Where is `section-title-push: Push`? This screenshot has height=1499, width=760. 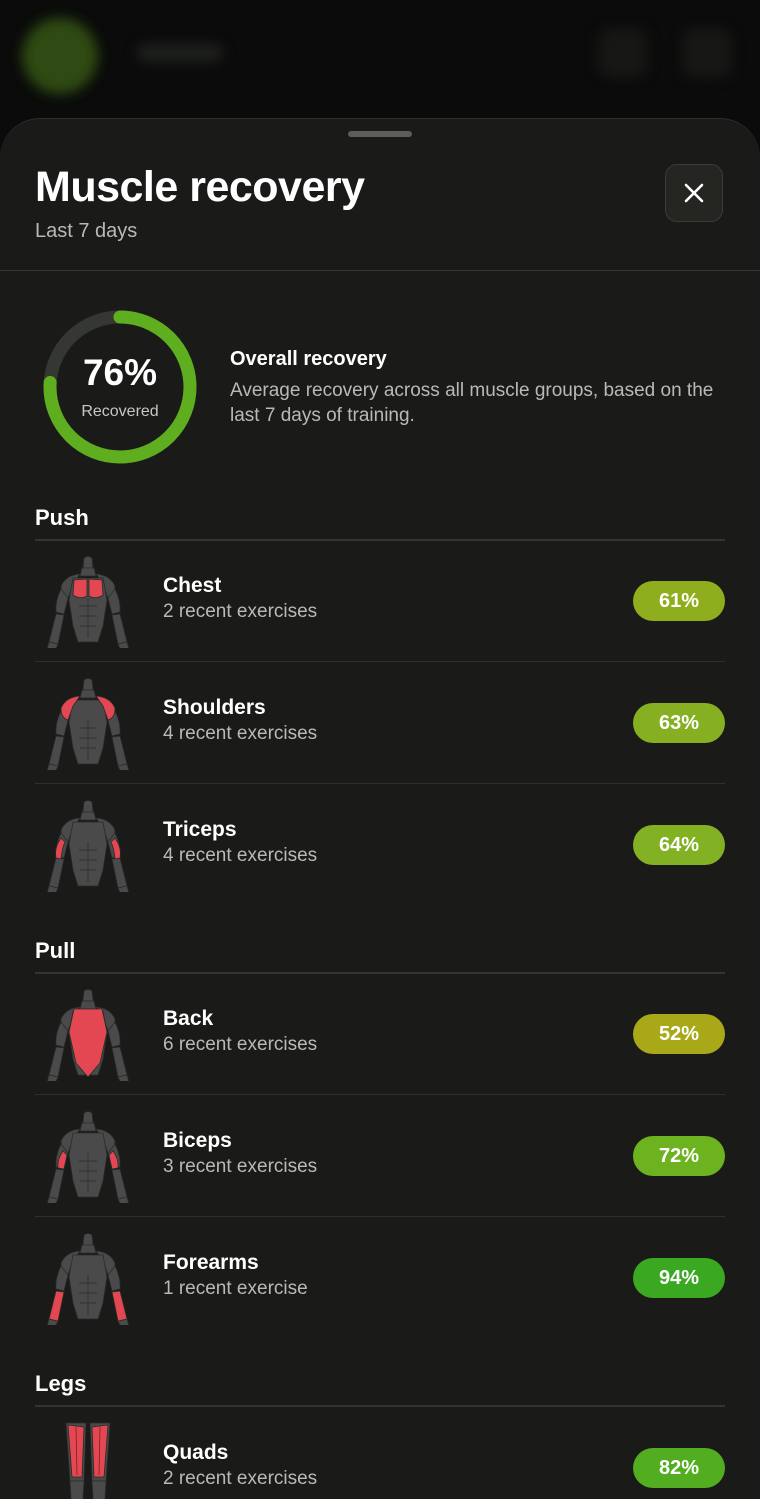 section-title-push: Push is located at coordinates (62, 517).